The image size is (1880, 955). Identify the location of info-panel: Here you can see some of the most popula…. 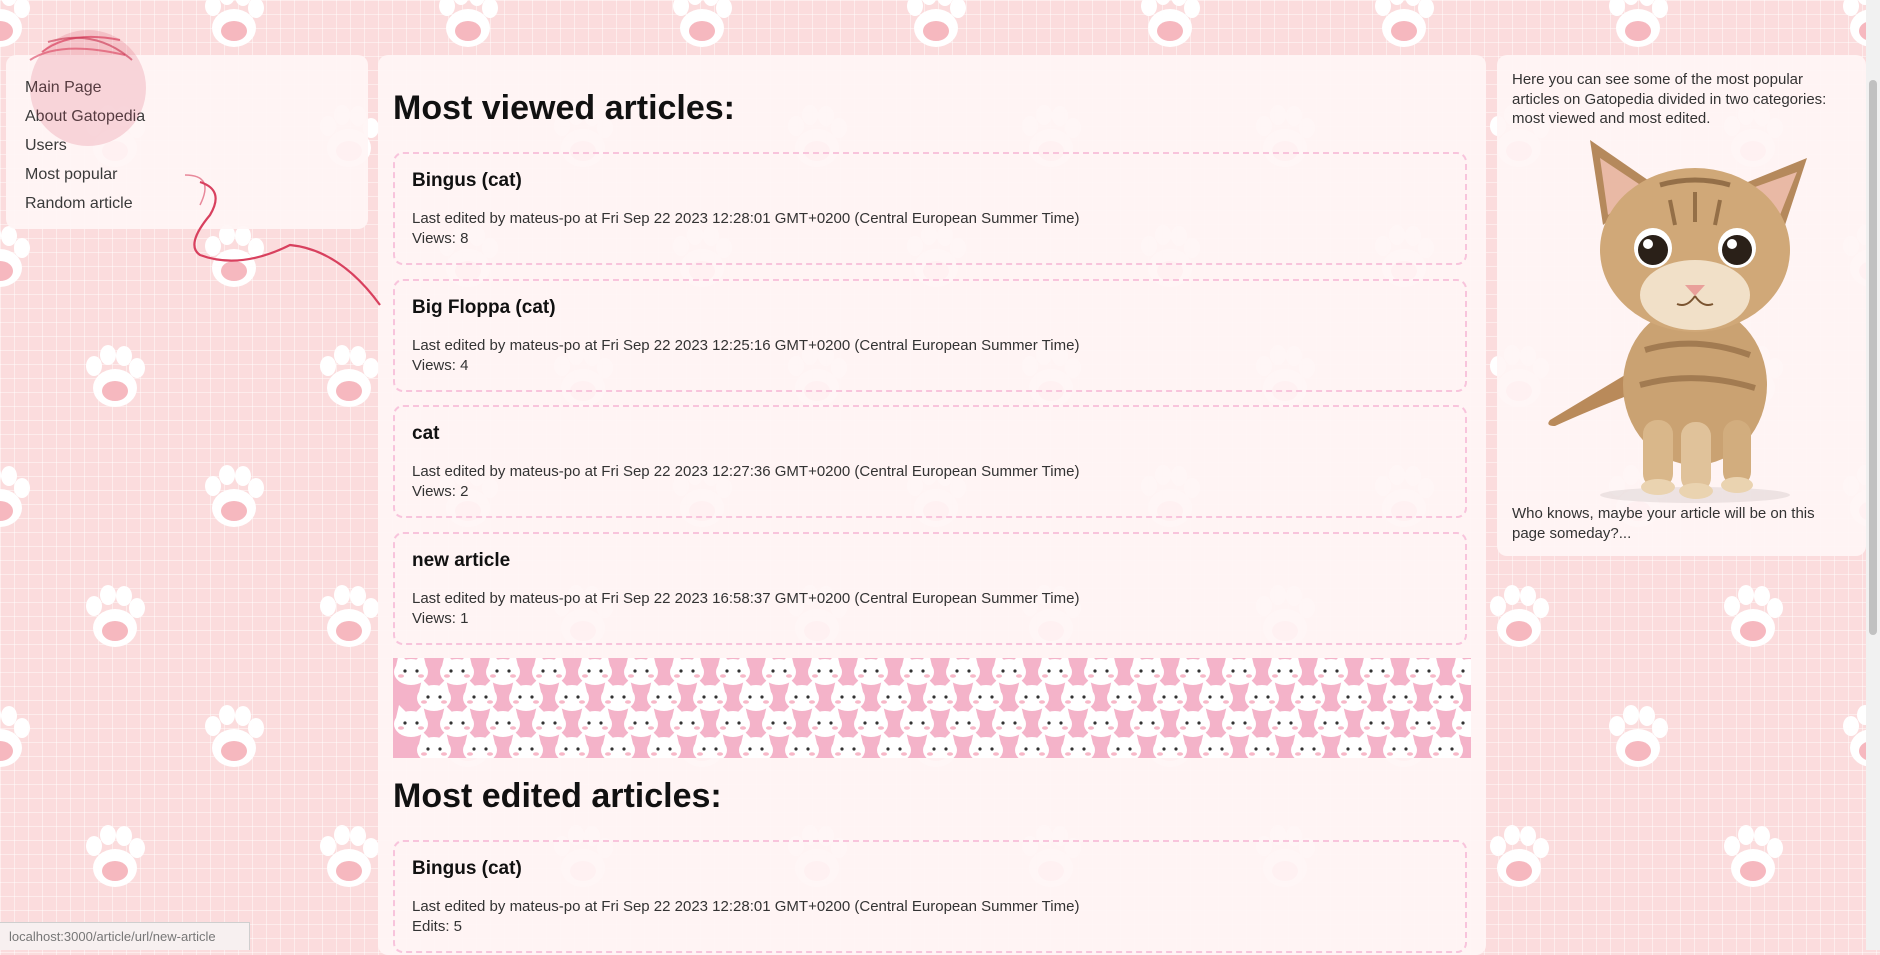
(1681, 305).